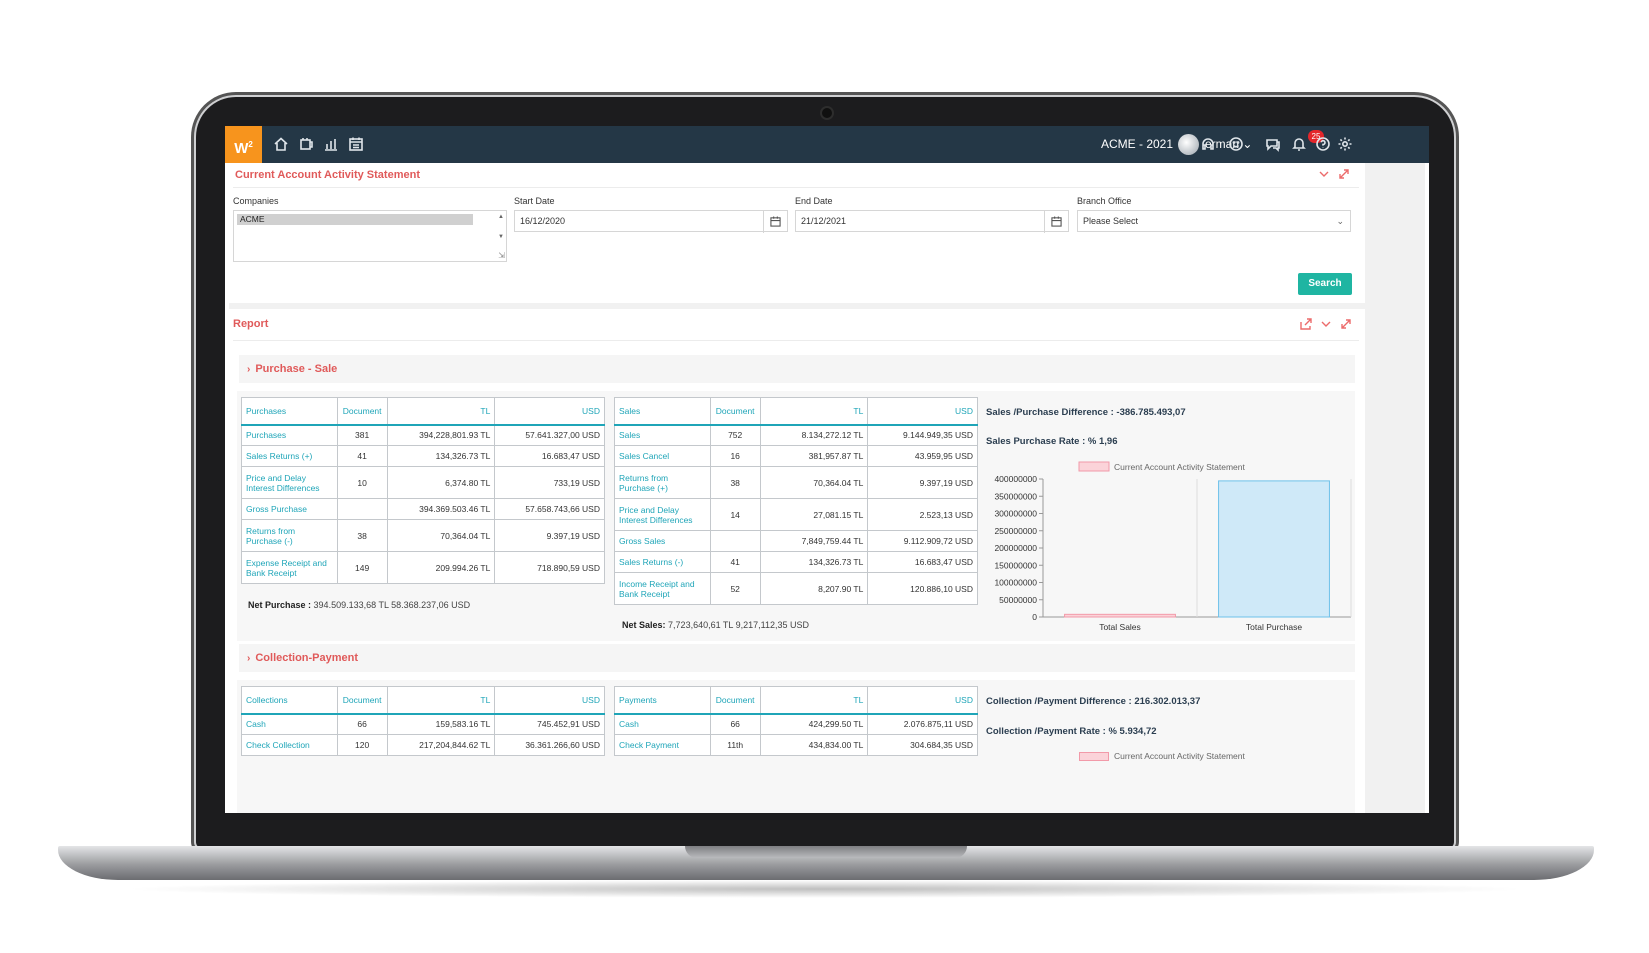 The height and width of the screenshot is (953, 1649). I want to click on branch-office-label: Branch Office, so click(1104, 201).